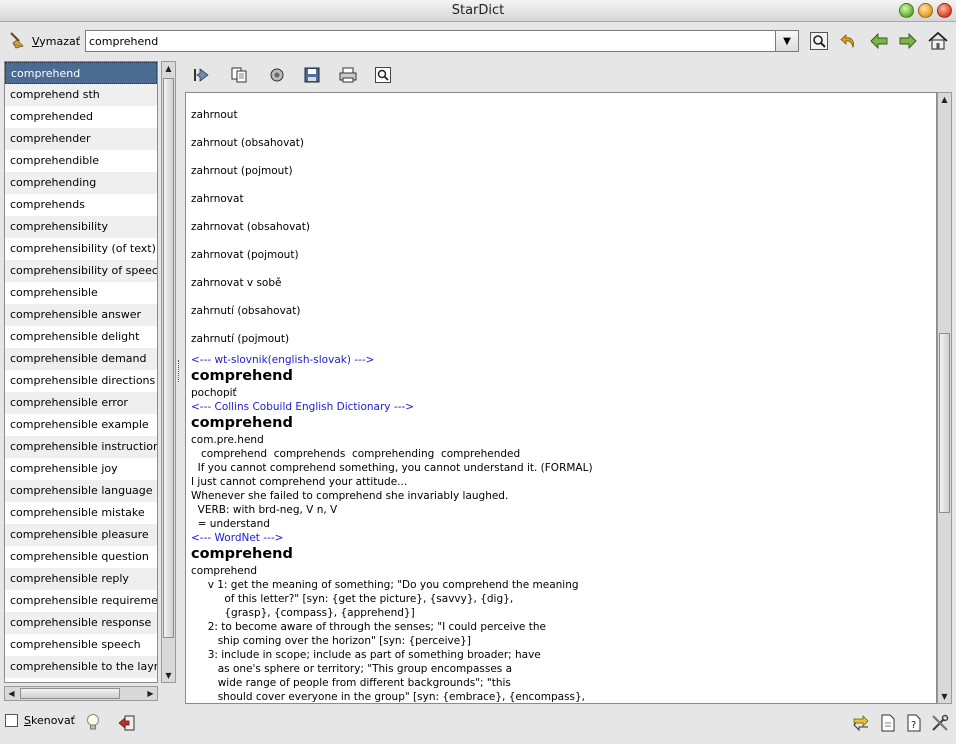  What do you see at coordinates (239, 75) in the screenshot?
I see `copy-icon` at bounding box center [239, 75].